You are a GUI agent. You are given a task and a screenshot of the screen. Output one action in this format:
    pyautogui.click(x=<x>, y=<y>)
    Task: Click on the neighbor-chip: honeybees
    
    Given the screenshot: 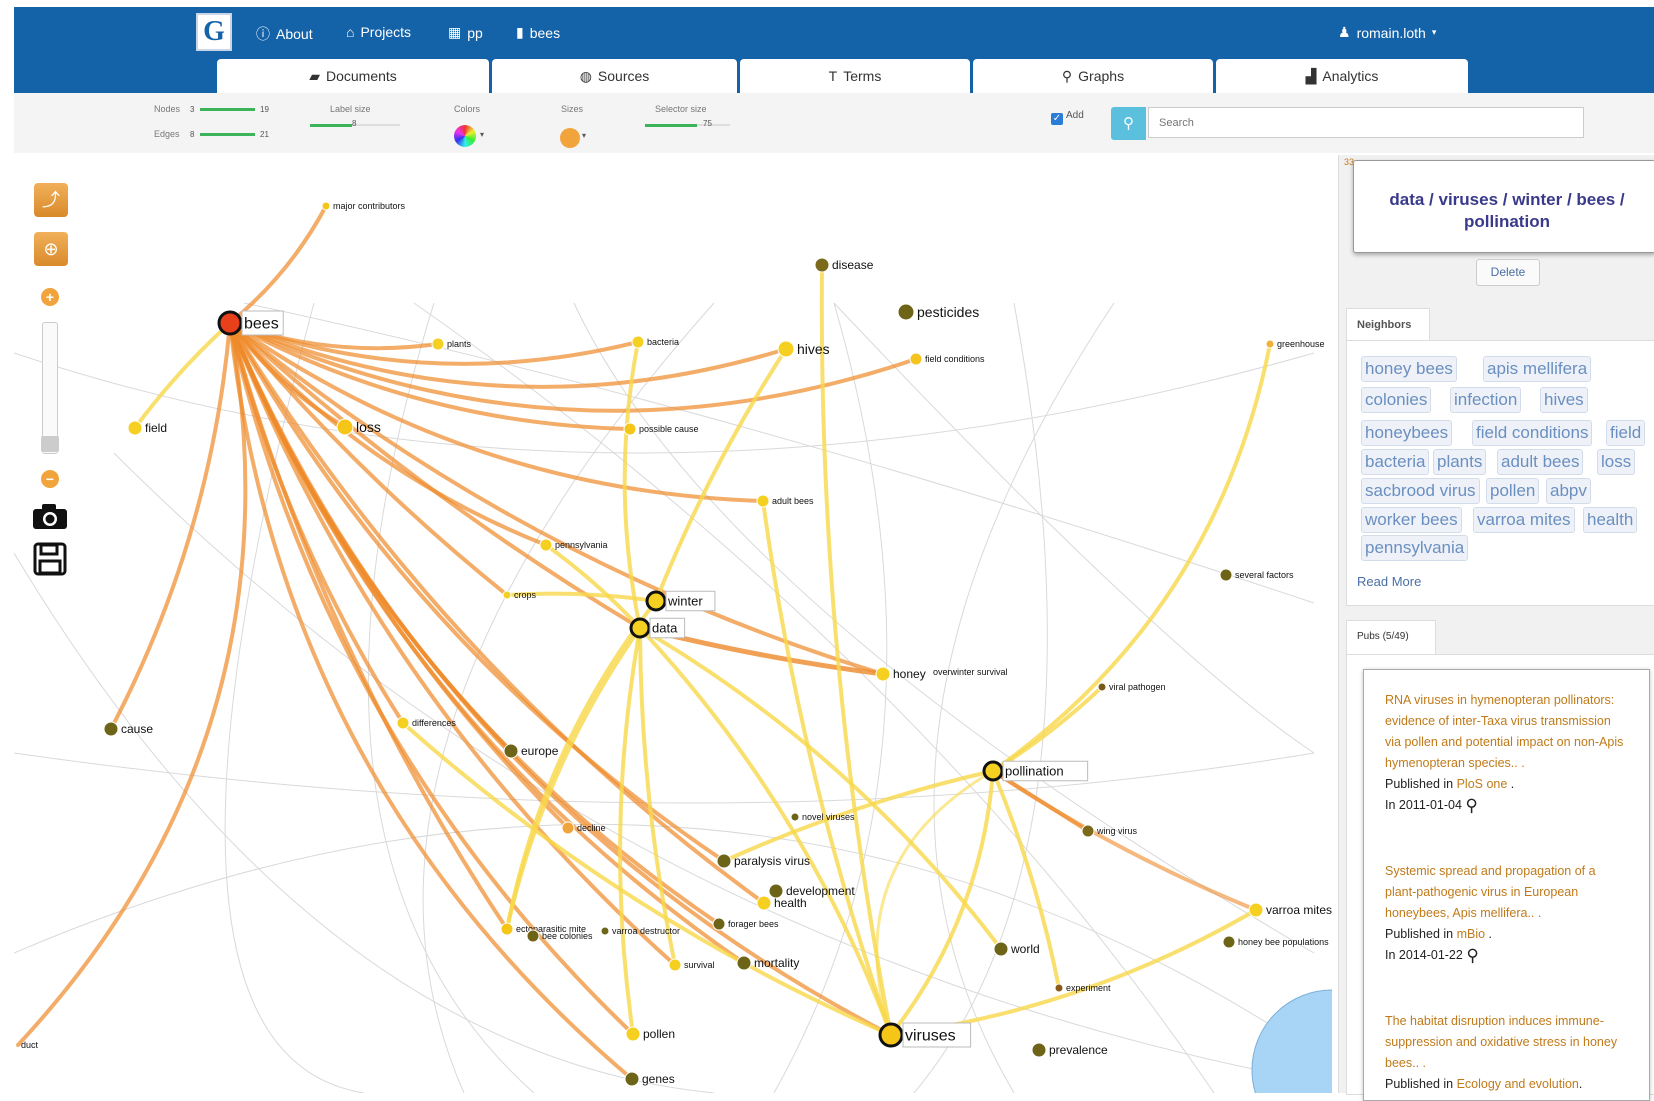 What is the action you would take?
    pyautogui.click(x=1407, y=433)
    